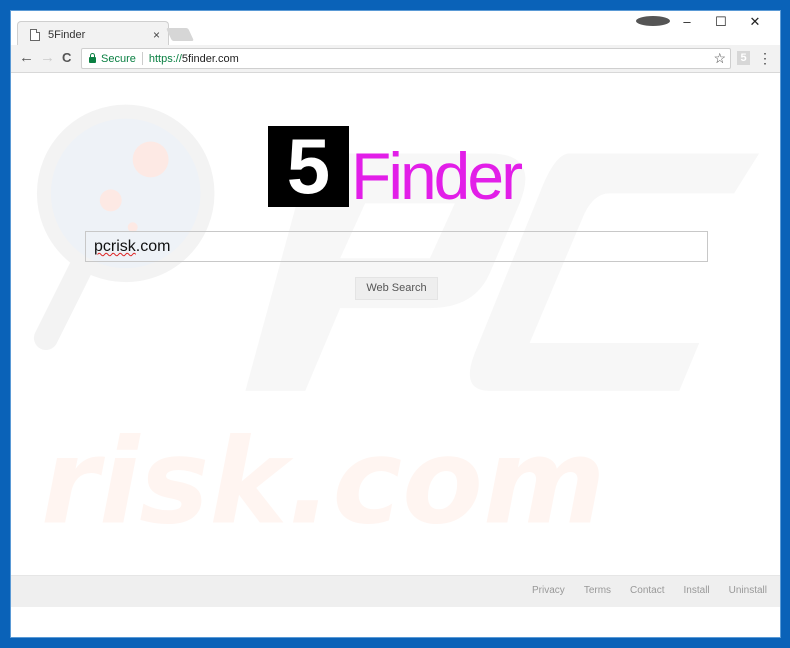  Describe the element at coordinates (47, 58) in the screenshot. I see `forward-button: →` at that location.